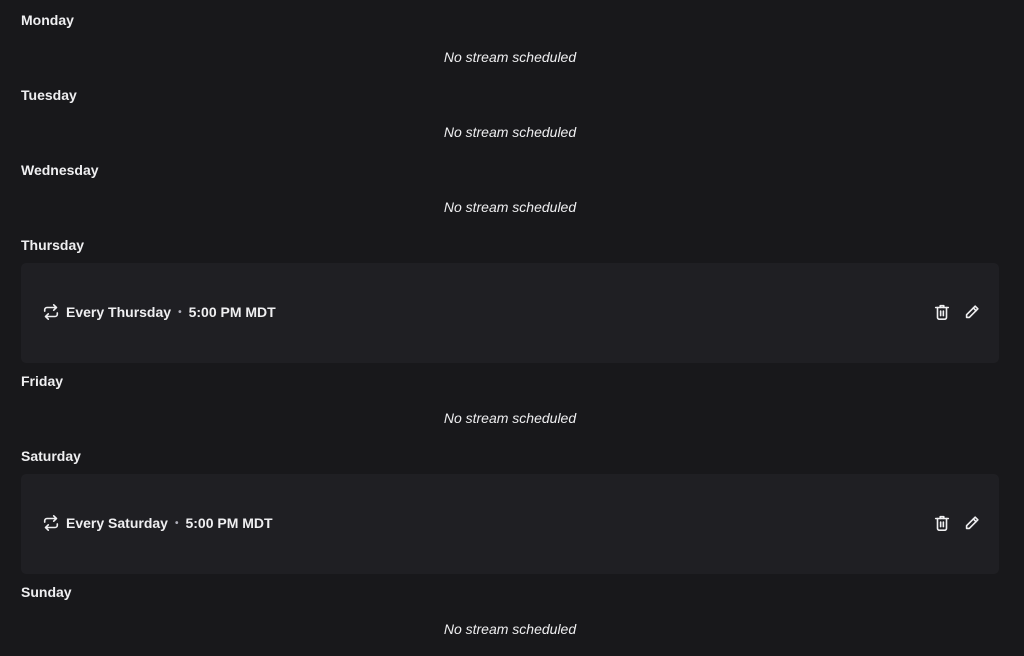 The image size is (1024, 656). Describe the element at coordinates (47, 20) in the screenshot. I see `day-label-monday: Monday` at that location.